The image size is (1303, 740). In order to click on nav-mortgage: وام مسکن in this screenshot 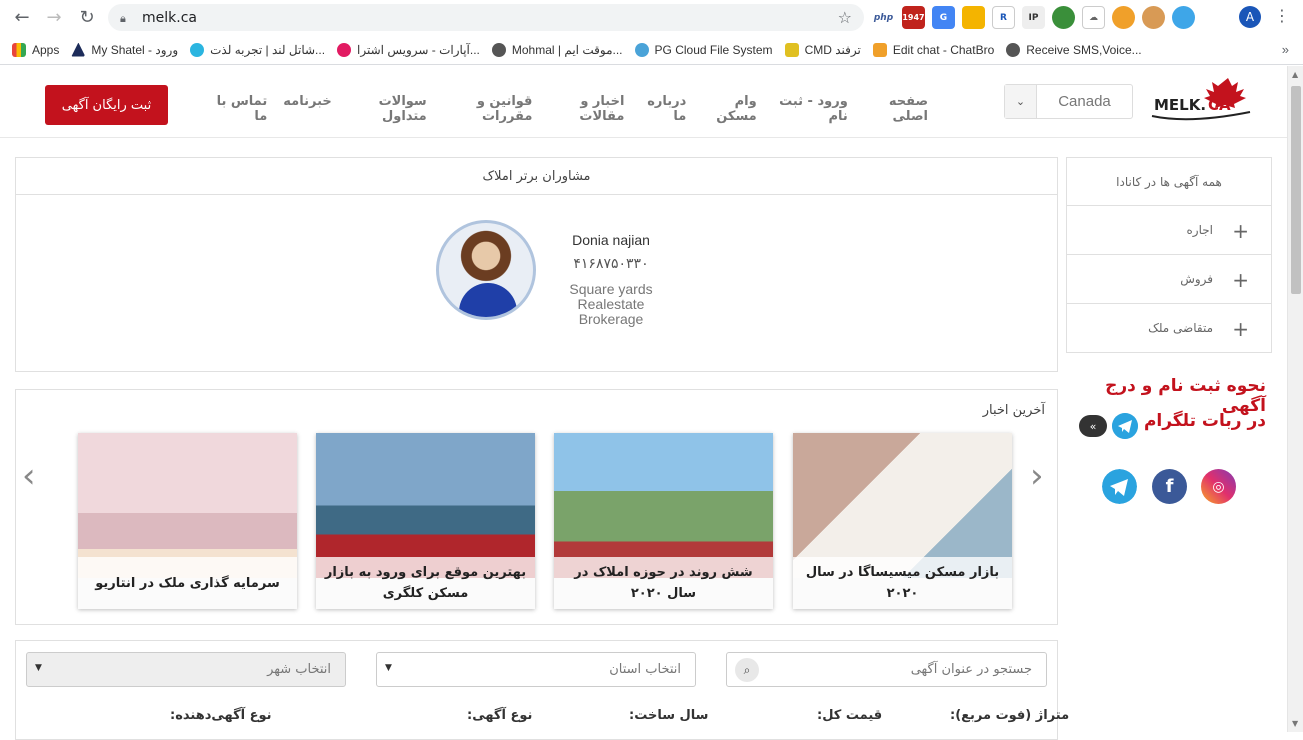, I will do `click(729, 109)`.